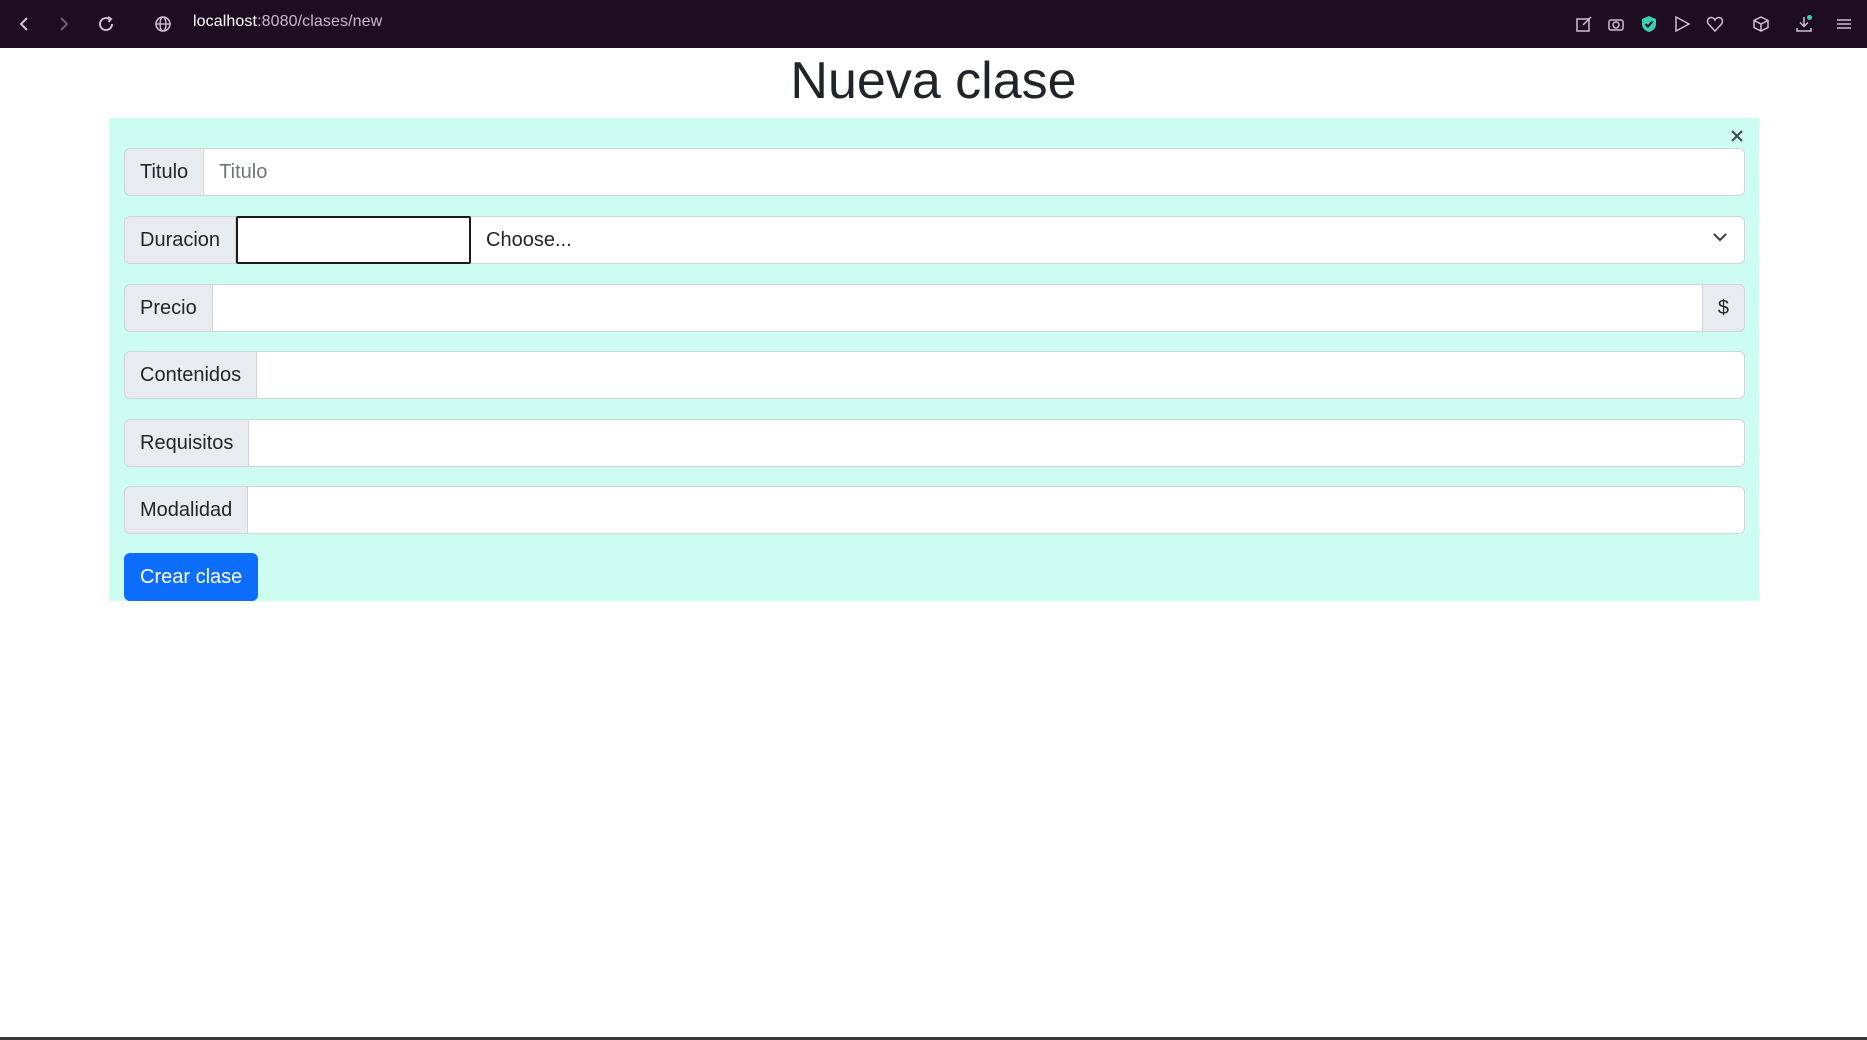  I want to click on url-host: localhost, so click(225, 21).